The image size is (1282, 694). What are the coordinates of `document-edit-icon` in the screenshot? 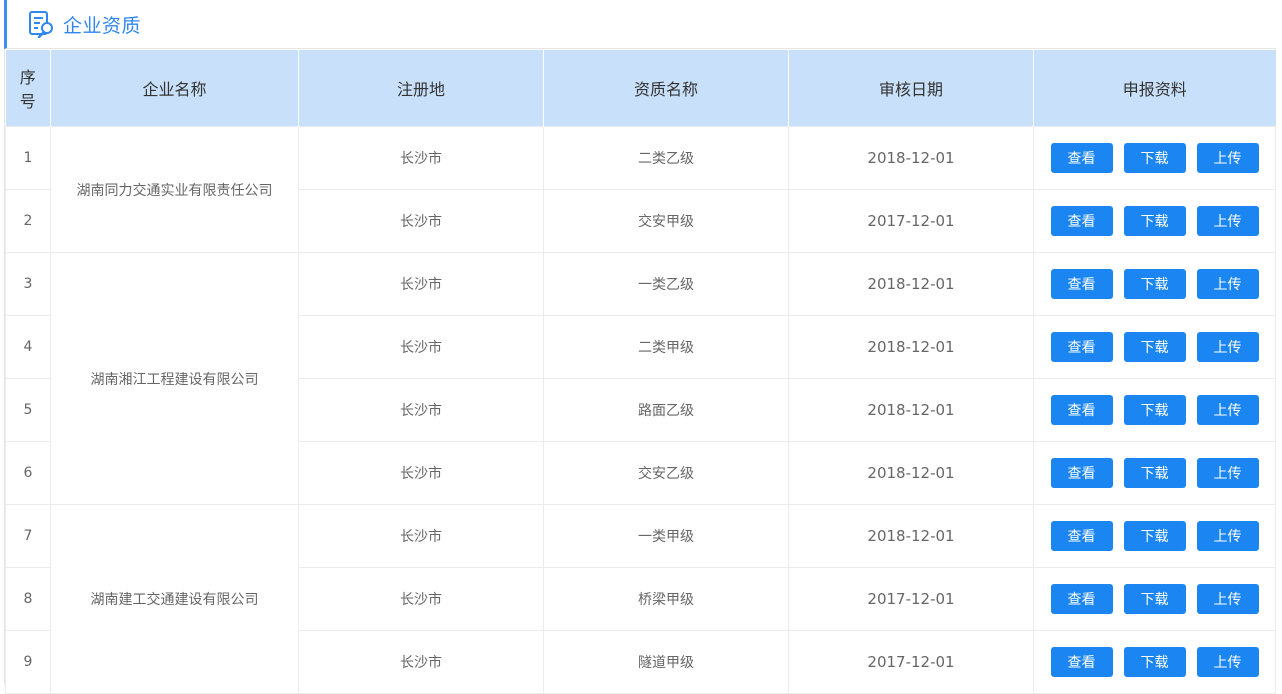 It's located at (41, 24).